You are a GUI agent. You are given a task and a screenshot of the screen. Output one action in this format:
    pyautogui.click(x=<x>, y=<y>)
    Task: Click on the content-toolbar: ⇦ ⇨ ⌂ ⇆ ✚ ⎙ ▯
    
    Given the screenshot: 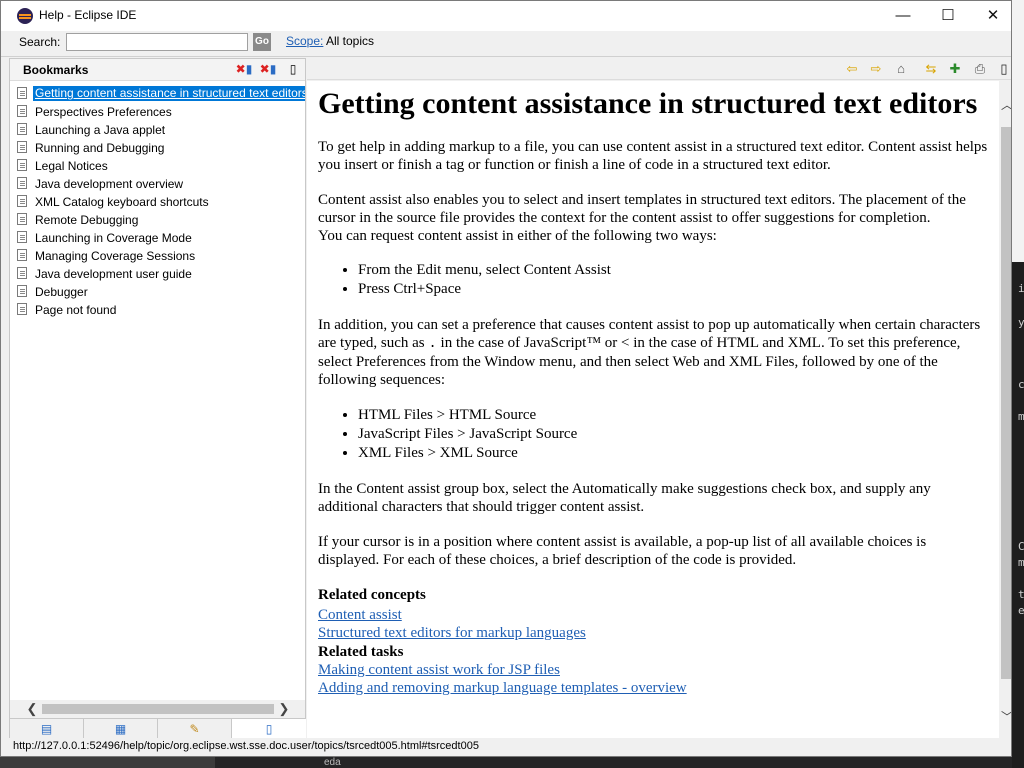 What is the action you would take?
    pyautogui.click(x=659, y=69)
    